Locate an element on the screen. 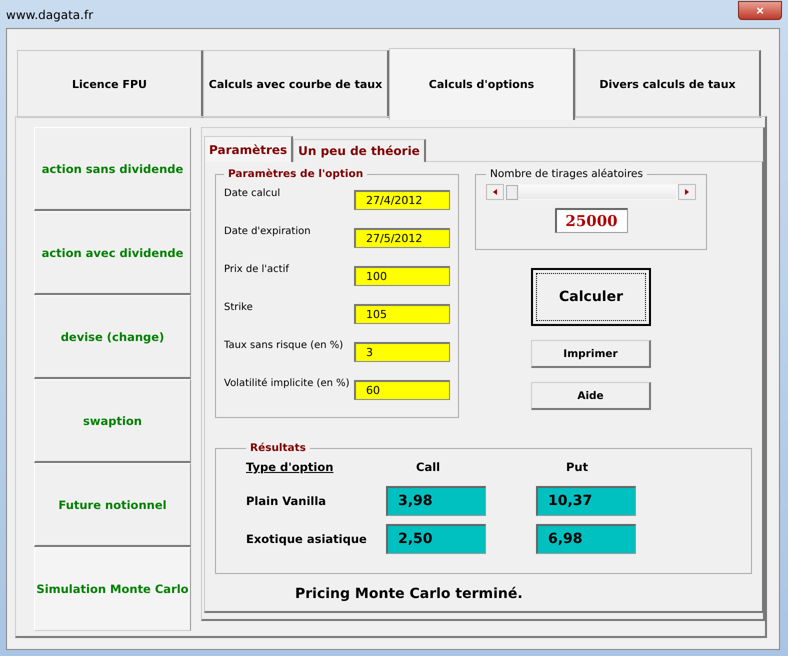 The image size is (788, 656). group-title: Paramètres de l'option is located at coordinates (295, 174).